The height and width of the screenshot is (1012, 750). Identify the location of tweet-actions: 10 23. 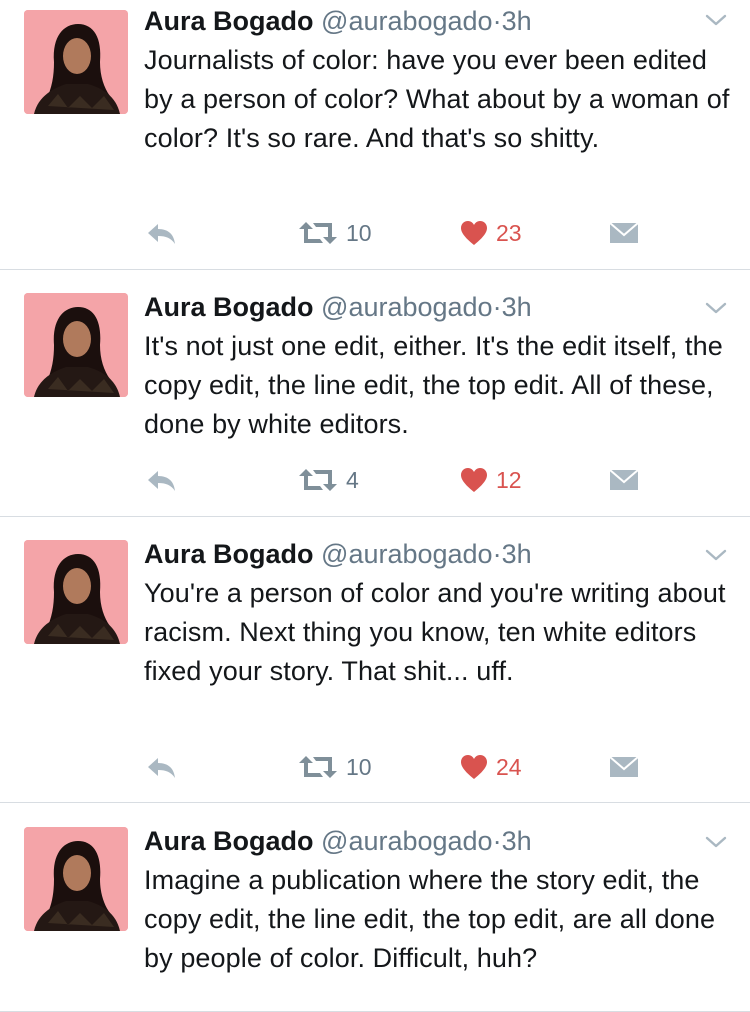
(375, 233).